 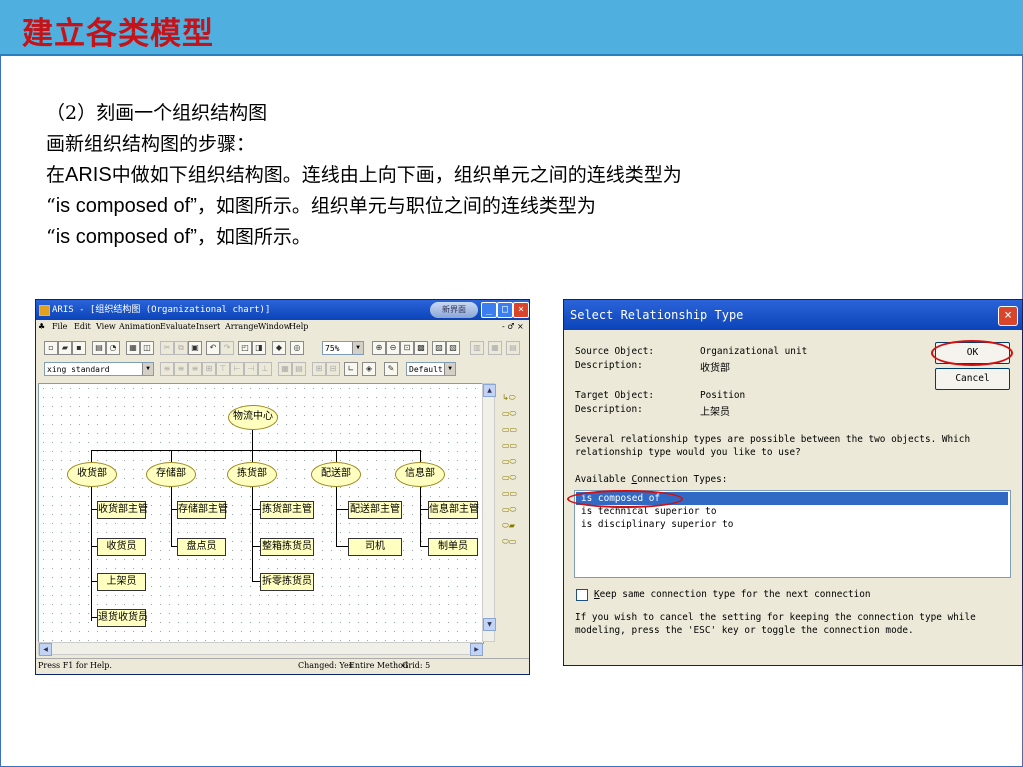 What do you see at coordinates (420, 474) in the screenshot?
I see `org-node-unit: 信息部` at bounding box center [420, 474].